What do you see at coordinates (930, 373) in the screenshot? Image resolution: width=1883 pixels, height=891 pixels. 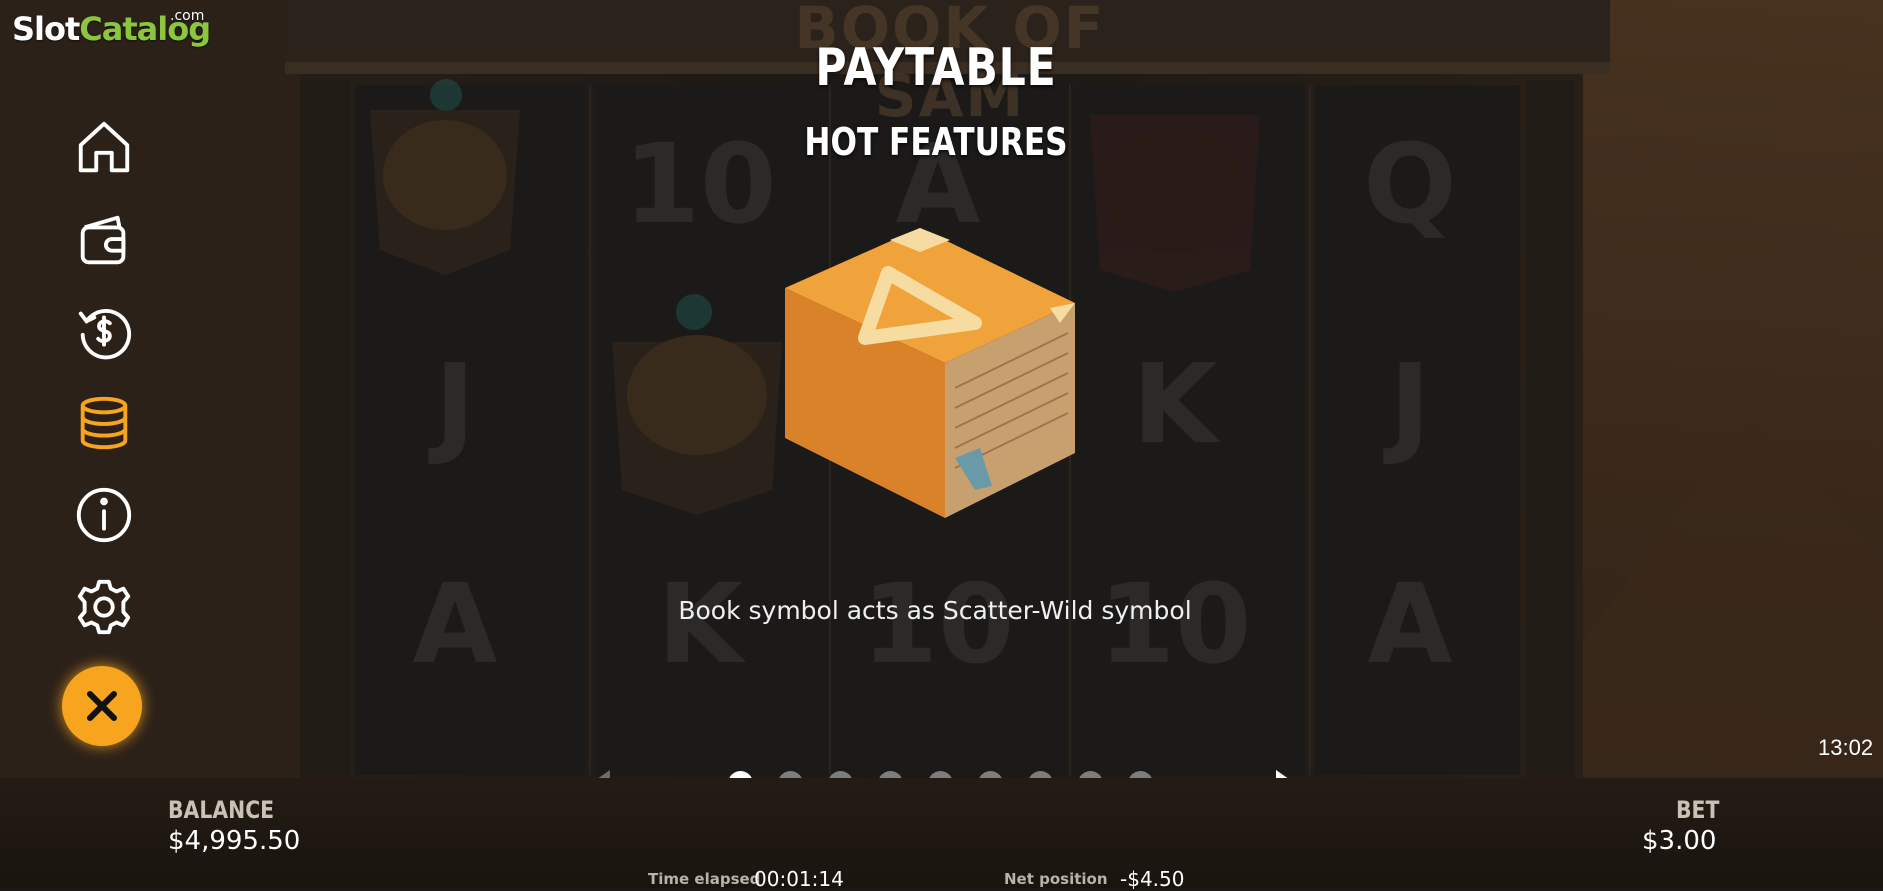 I see `book-symbol-image` at bounding box center [930, 373].